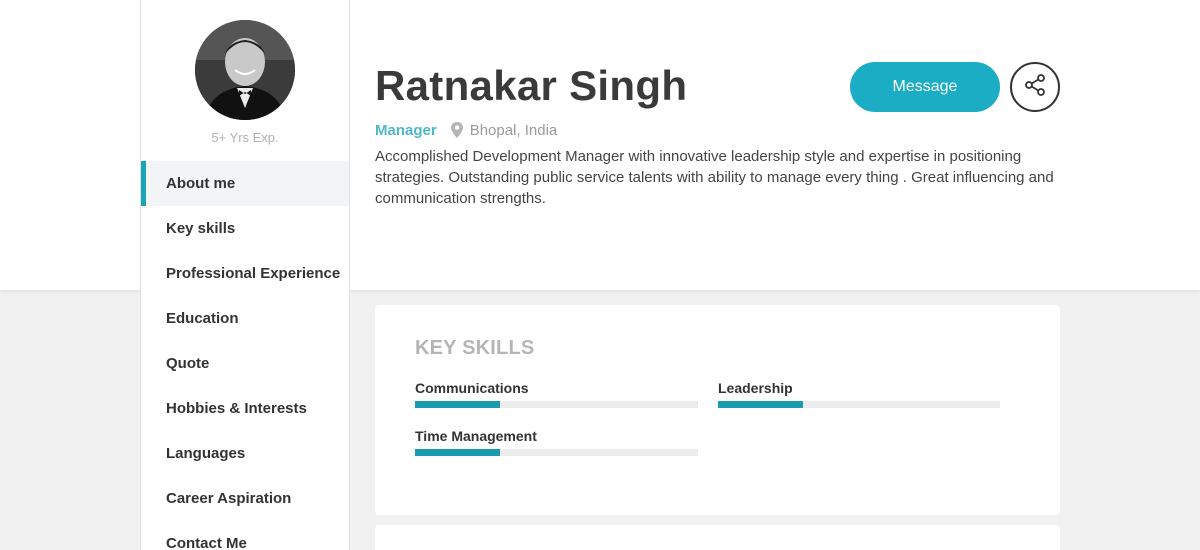  Describe the element at coordinates (859, 394) in the screenshot. I see `skill-item: Leadership` at that location.